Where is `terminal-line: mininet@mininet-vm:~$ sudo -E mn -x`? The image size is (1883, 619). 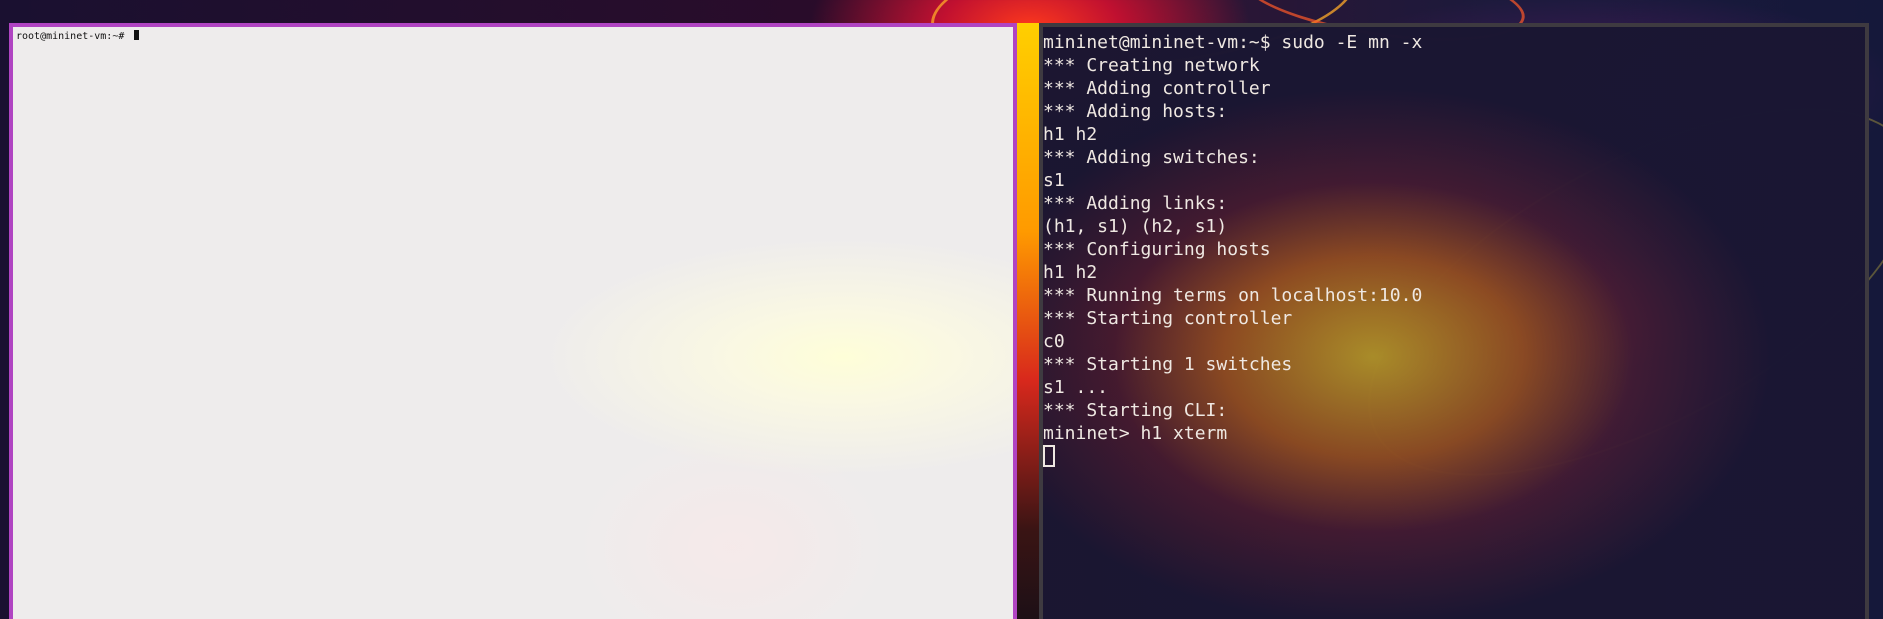
terminal-line: mininet@mininet-vm:~$ sudo -E mn -x is located at coordinates (1233, 42).